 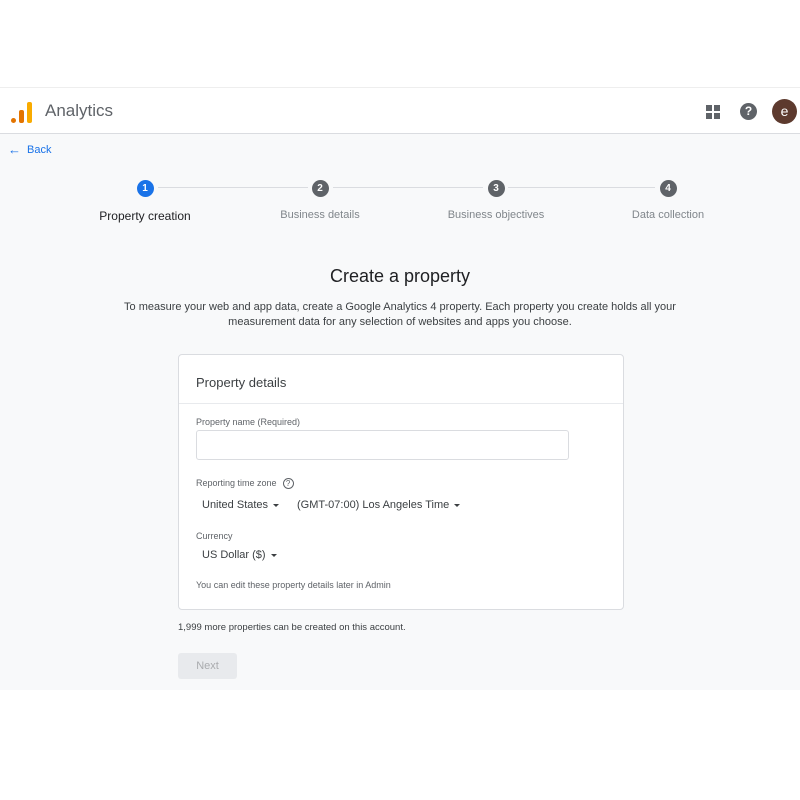 I want to click on step-4: 4 Data collection, so click(x=668, y=200).